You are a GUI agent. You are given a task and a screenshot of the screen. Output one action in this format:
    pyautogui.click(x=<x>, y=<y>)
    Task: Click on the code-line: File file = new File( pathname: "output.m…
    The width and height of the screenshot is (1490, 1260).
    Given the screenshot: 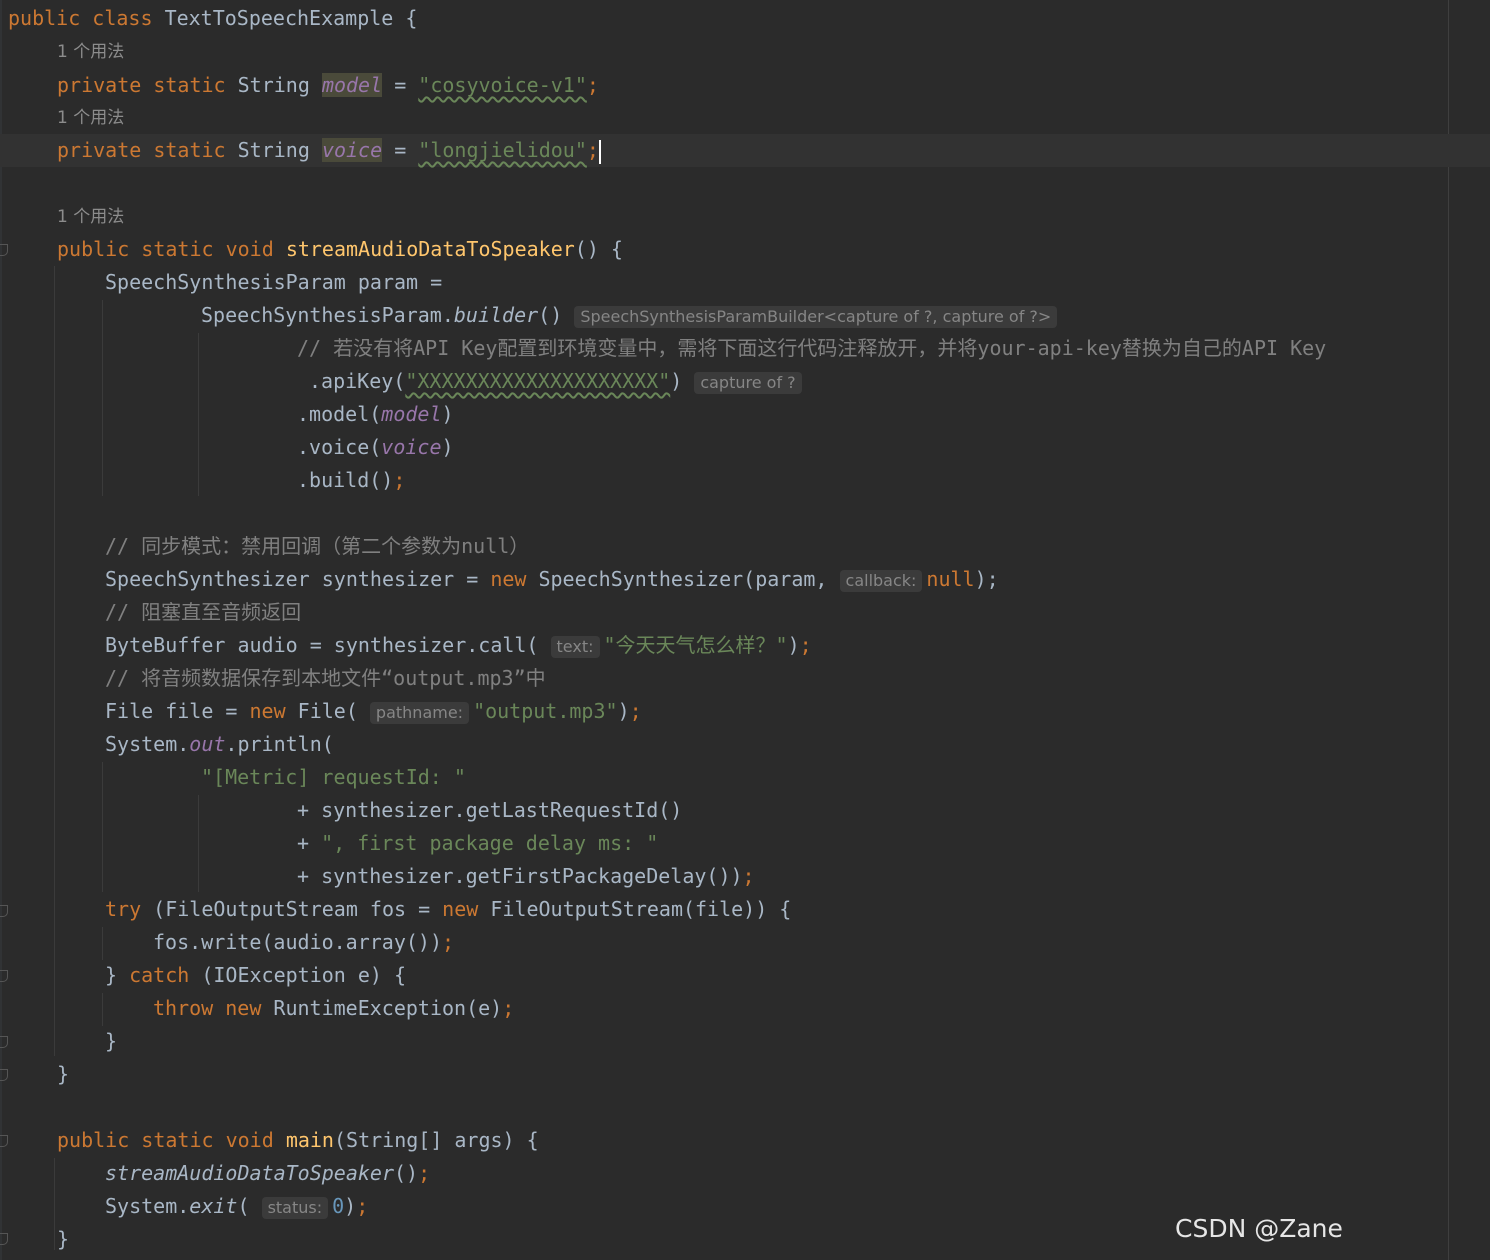 What is the action you would take?
    pyautogui.click(x=373, y=711)
    